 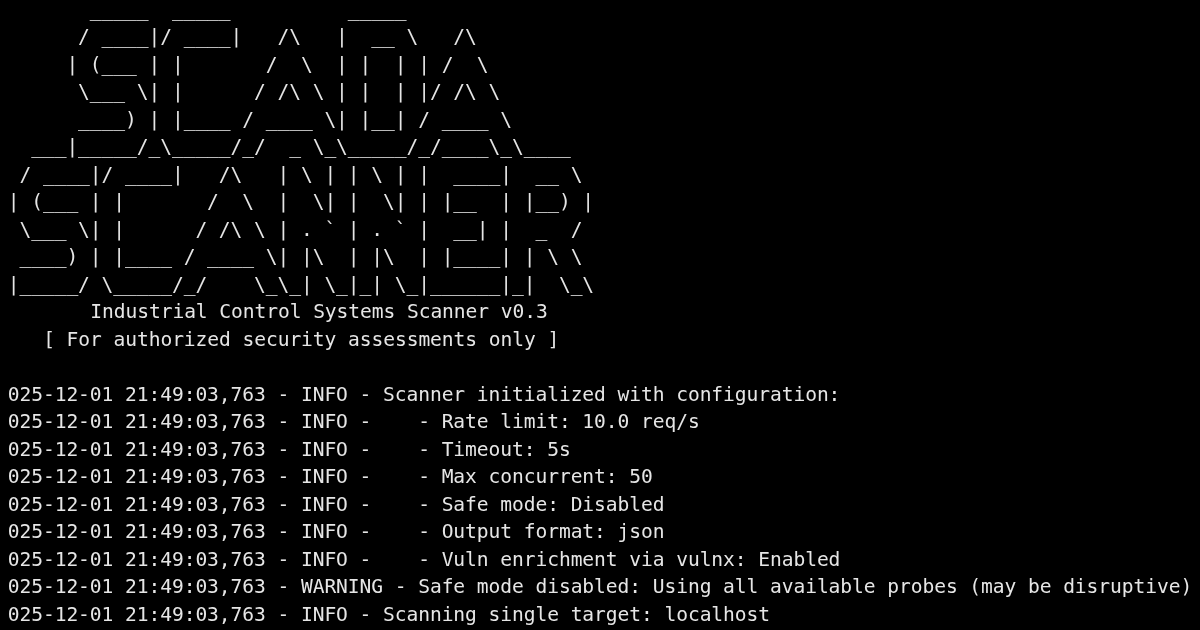 What do you see at coordinates (289, 449) in the screenshot?
I see `log-line: 025-12-01 21:49:03,763 - INFO - - Timeout: 5s` at bounding box center [289, 449].